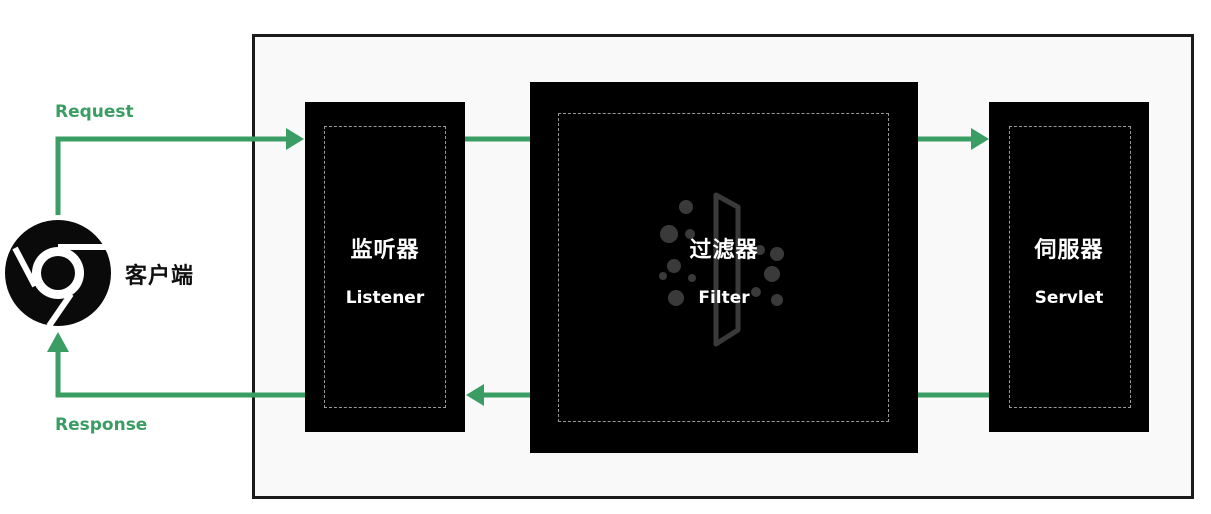 The image size is (1211, 514). I want to click on servlet-arrowhead, so click(980, 139).